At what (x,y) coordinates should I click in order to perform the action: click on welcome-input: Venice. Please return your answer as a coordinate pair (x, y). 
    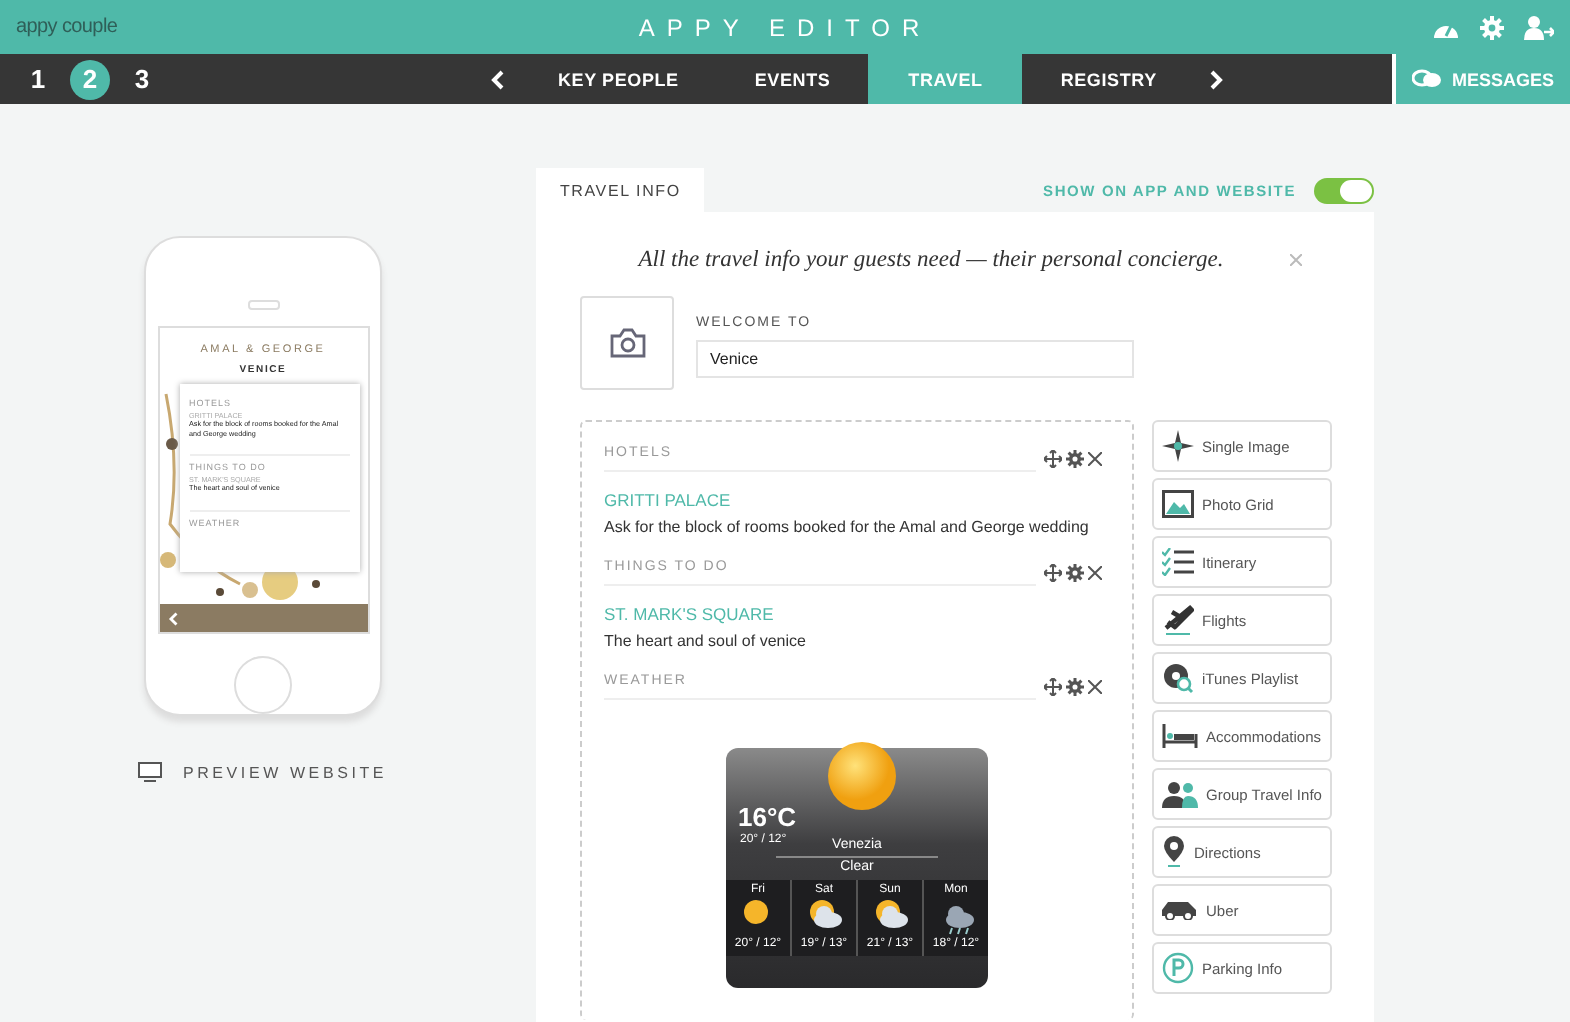
    Looking at the image, I should click on (915, 359).